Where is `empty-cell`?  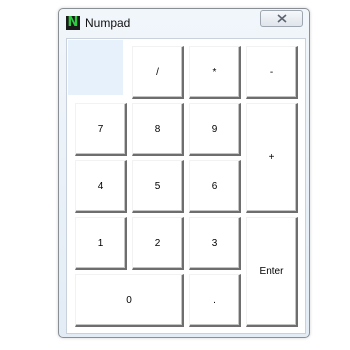 empty-cell is located at coordinates (95, 67).